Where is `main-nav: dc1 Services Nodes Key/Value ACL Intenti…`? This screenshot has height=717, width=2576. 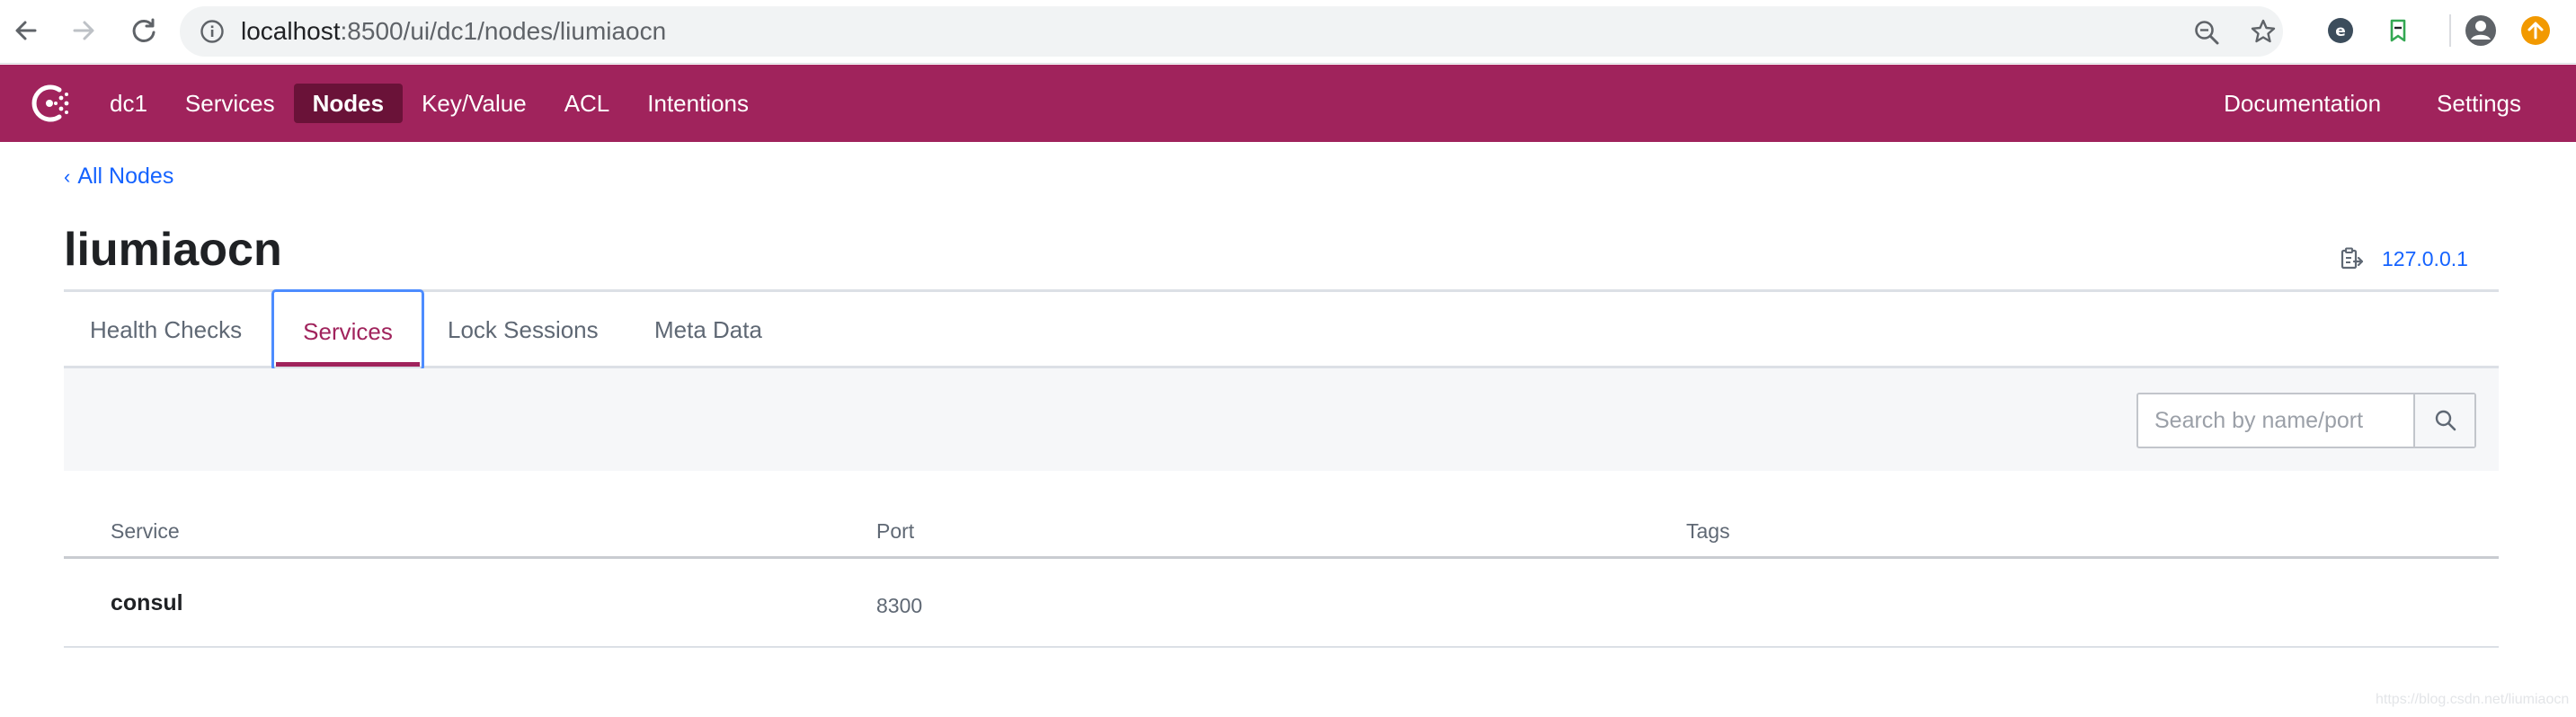 main-nav: dc1 Services Nodes Key/Value ACL Intenti… is located at coordinates (429, 103).